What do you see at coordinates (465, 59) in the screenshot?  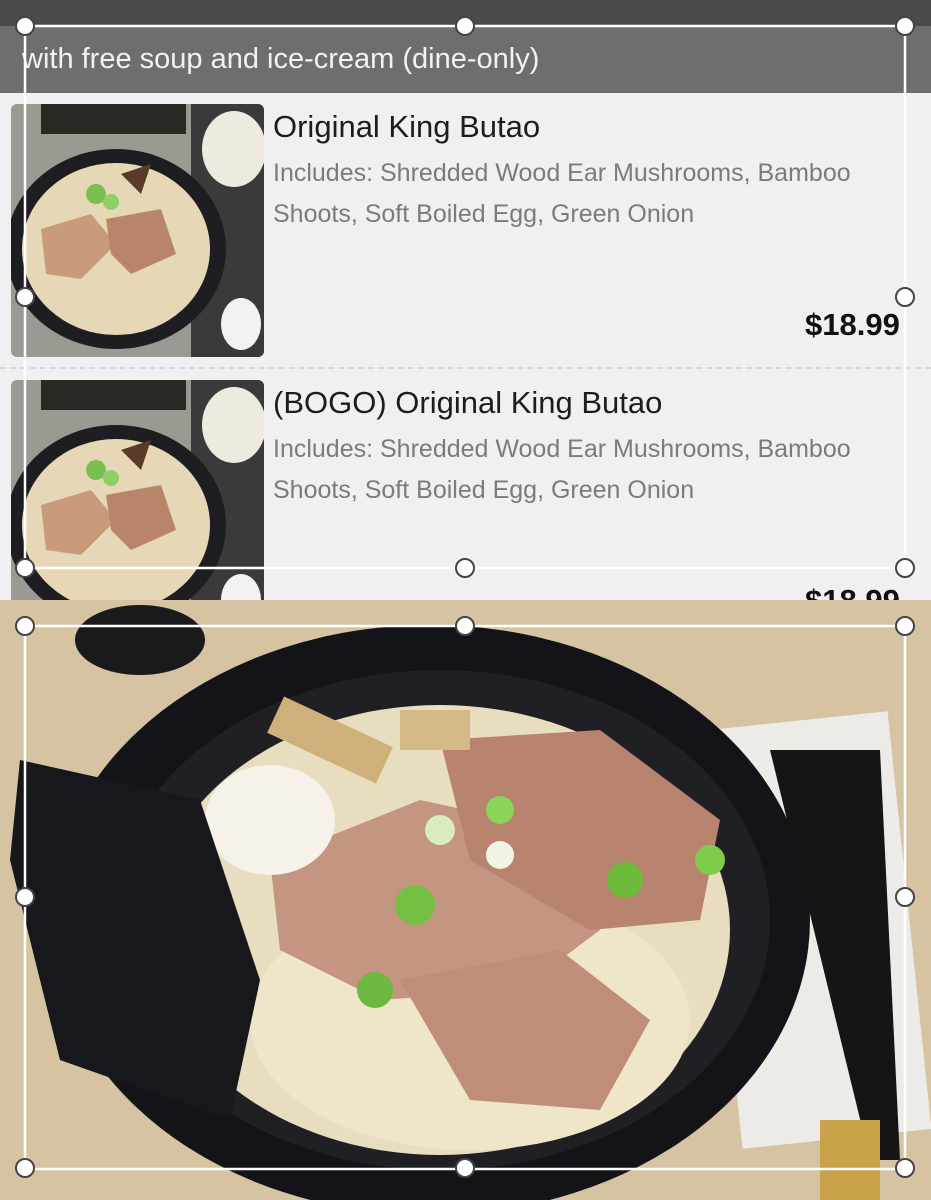 I see `promo-banner: with free soup and ice-cream (dine-only)` at bounding box center [465, 59].